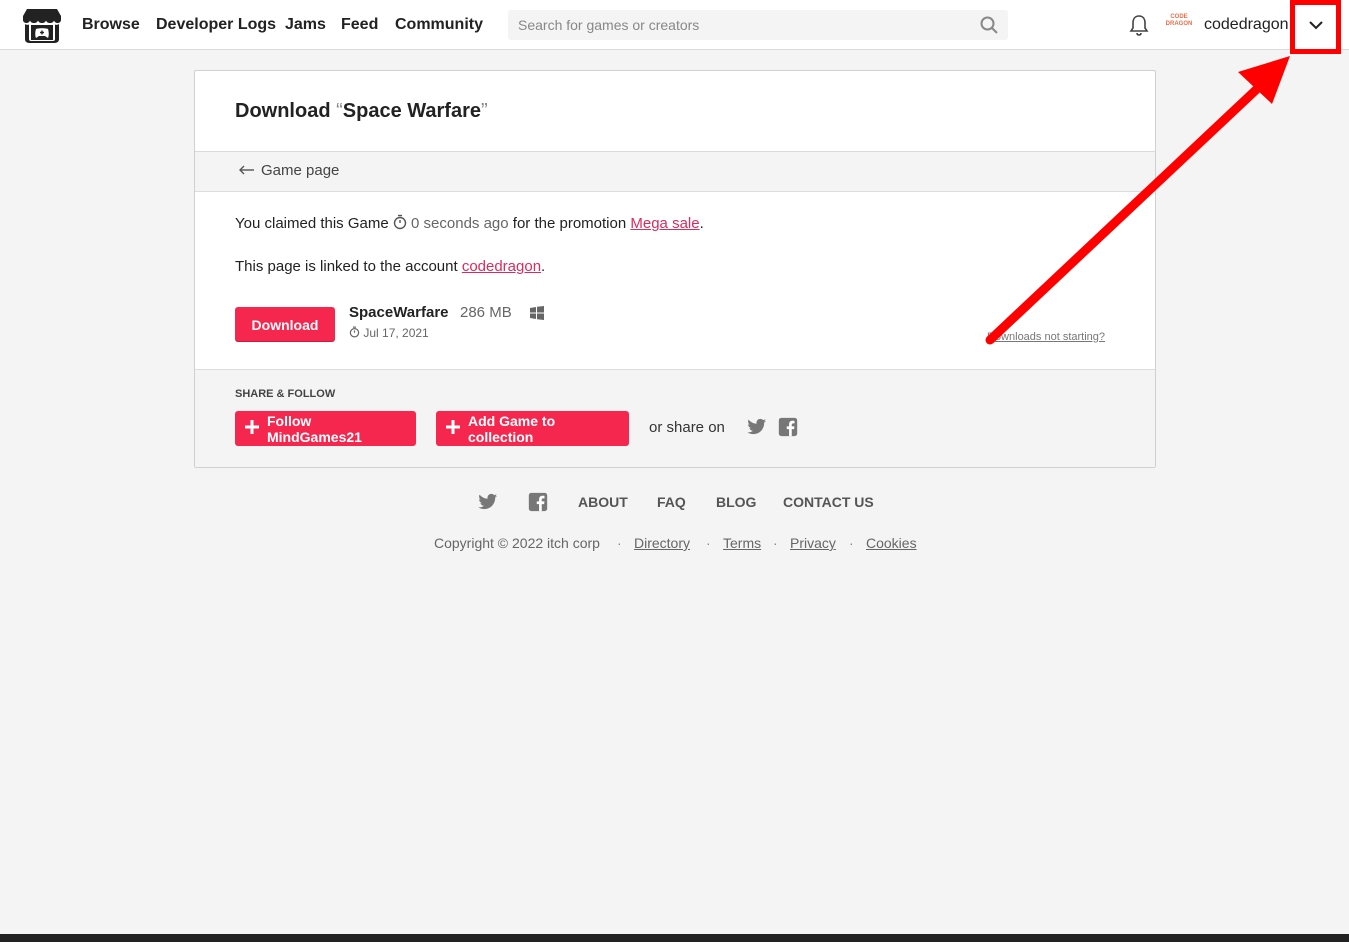 The height and width of the screenshot is (942, 1349). I want to click on file-size: 286 MB, so click(486, 312).